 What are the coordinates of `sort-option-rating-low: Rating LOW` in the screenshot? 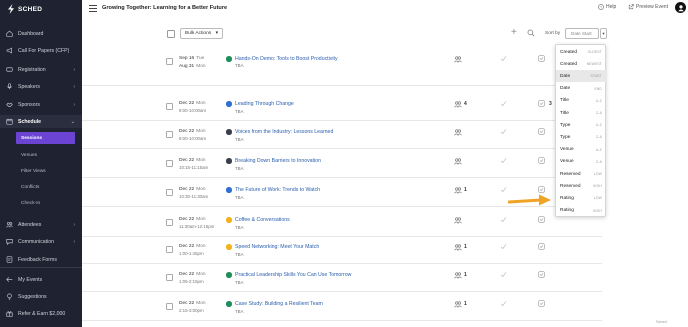 It's located at (581, 198).